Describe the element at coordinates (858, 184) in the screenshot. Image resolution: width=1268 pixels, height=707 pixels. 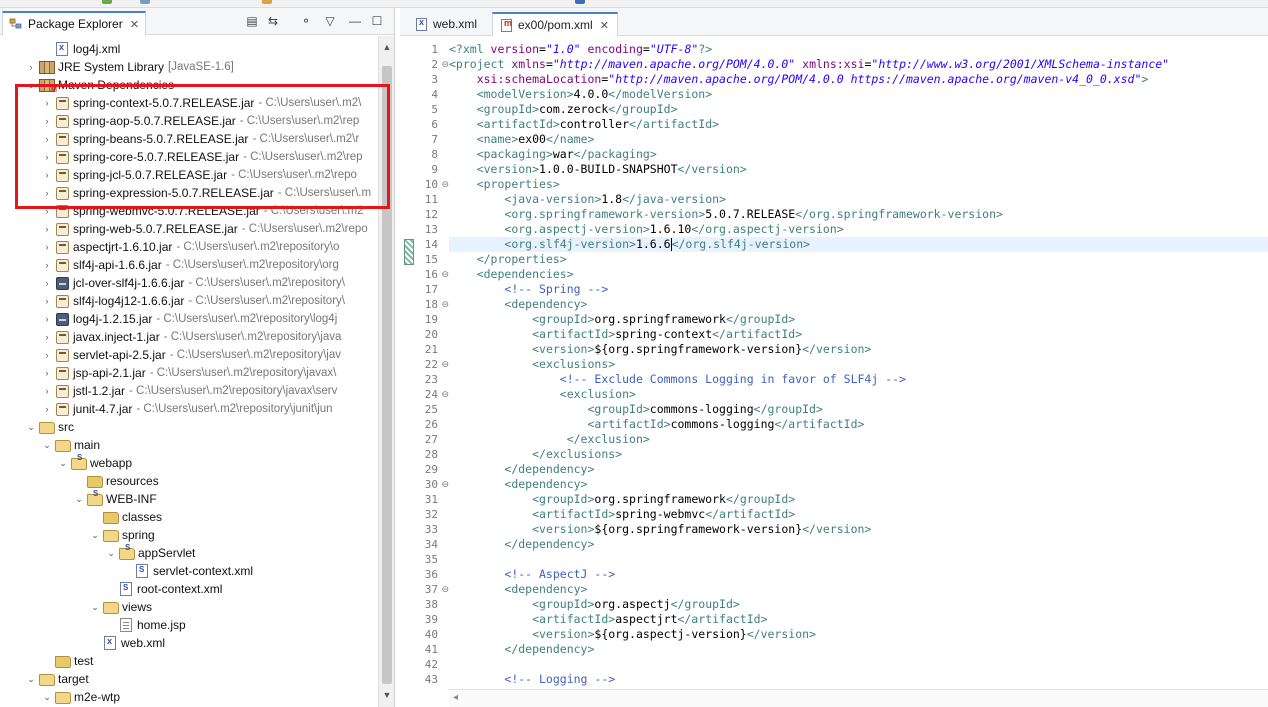
I see `code-line: <properties>` at that location.